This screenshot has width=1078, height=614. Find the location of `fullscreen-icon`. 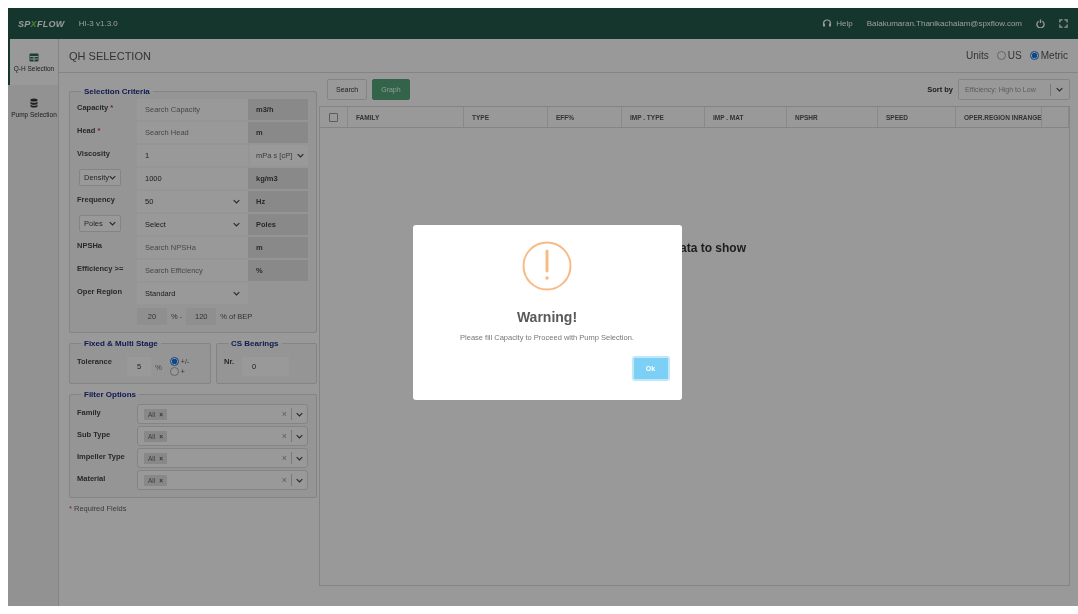

fullscreen-icon is located at coordinates (1063, 23).